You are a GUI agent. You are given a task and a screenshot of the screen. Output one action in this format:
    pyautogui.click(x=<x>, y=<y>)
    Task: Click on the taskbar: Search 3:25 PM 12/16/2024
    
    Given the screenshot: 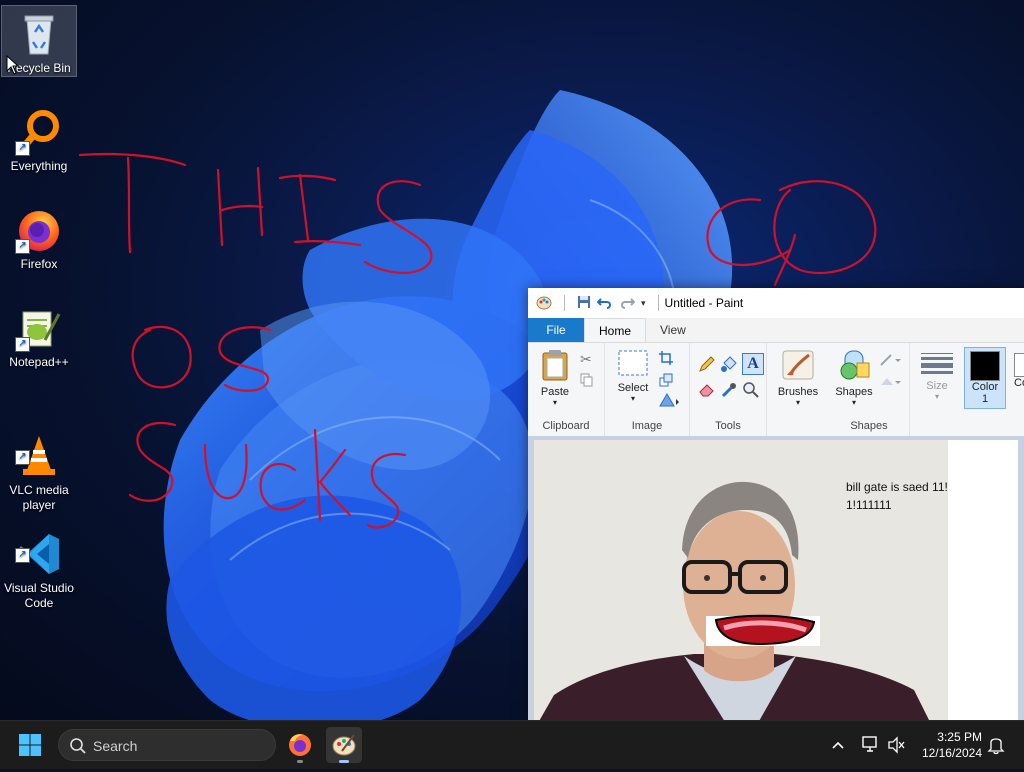 What is the action you would take?
    pyautogui.click(x=512, y=744)
    